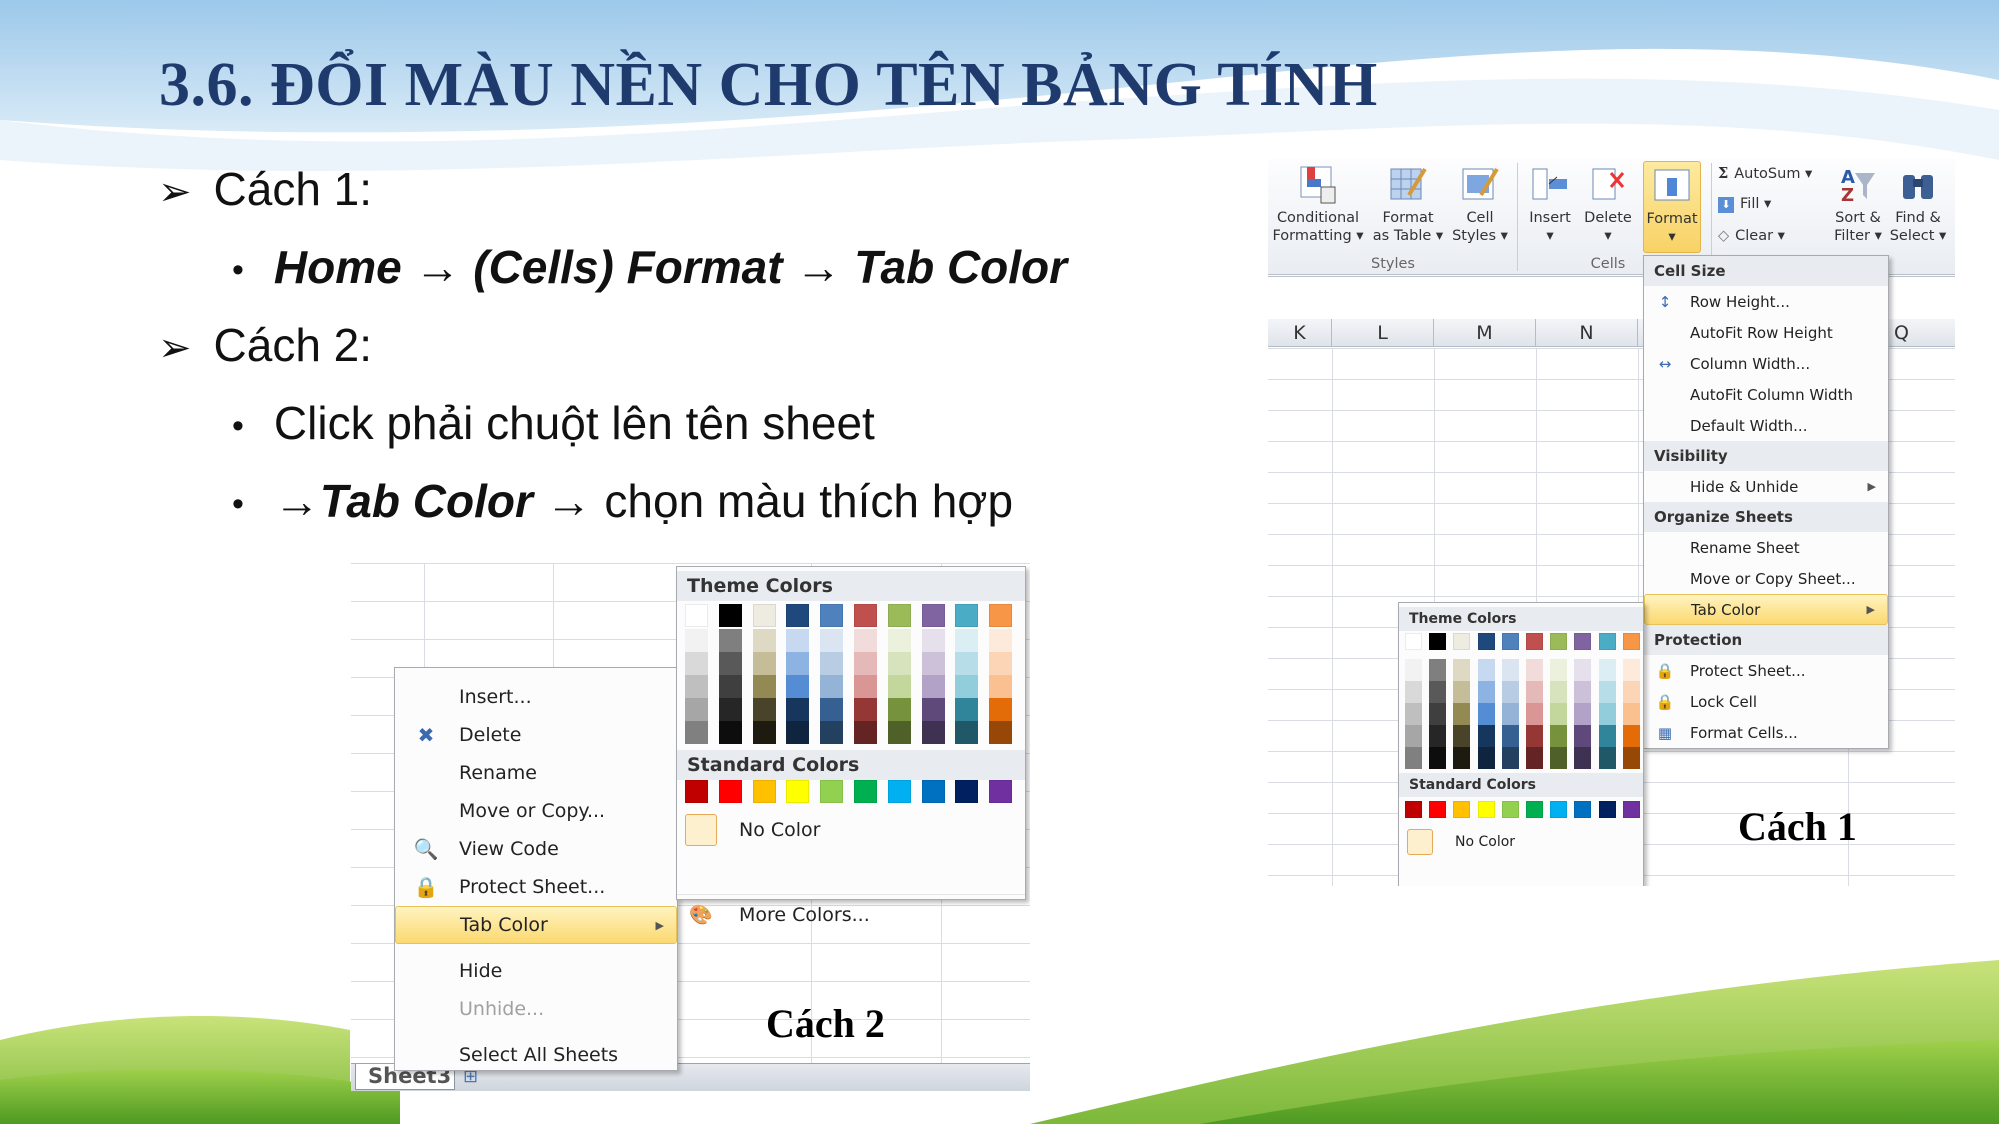 The image size is (1999, 1124). Describe the element at coordinates (1744, 204) in the screenshot. I see `fill-button: ⬇ Fill ▾` at that location.